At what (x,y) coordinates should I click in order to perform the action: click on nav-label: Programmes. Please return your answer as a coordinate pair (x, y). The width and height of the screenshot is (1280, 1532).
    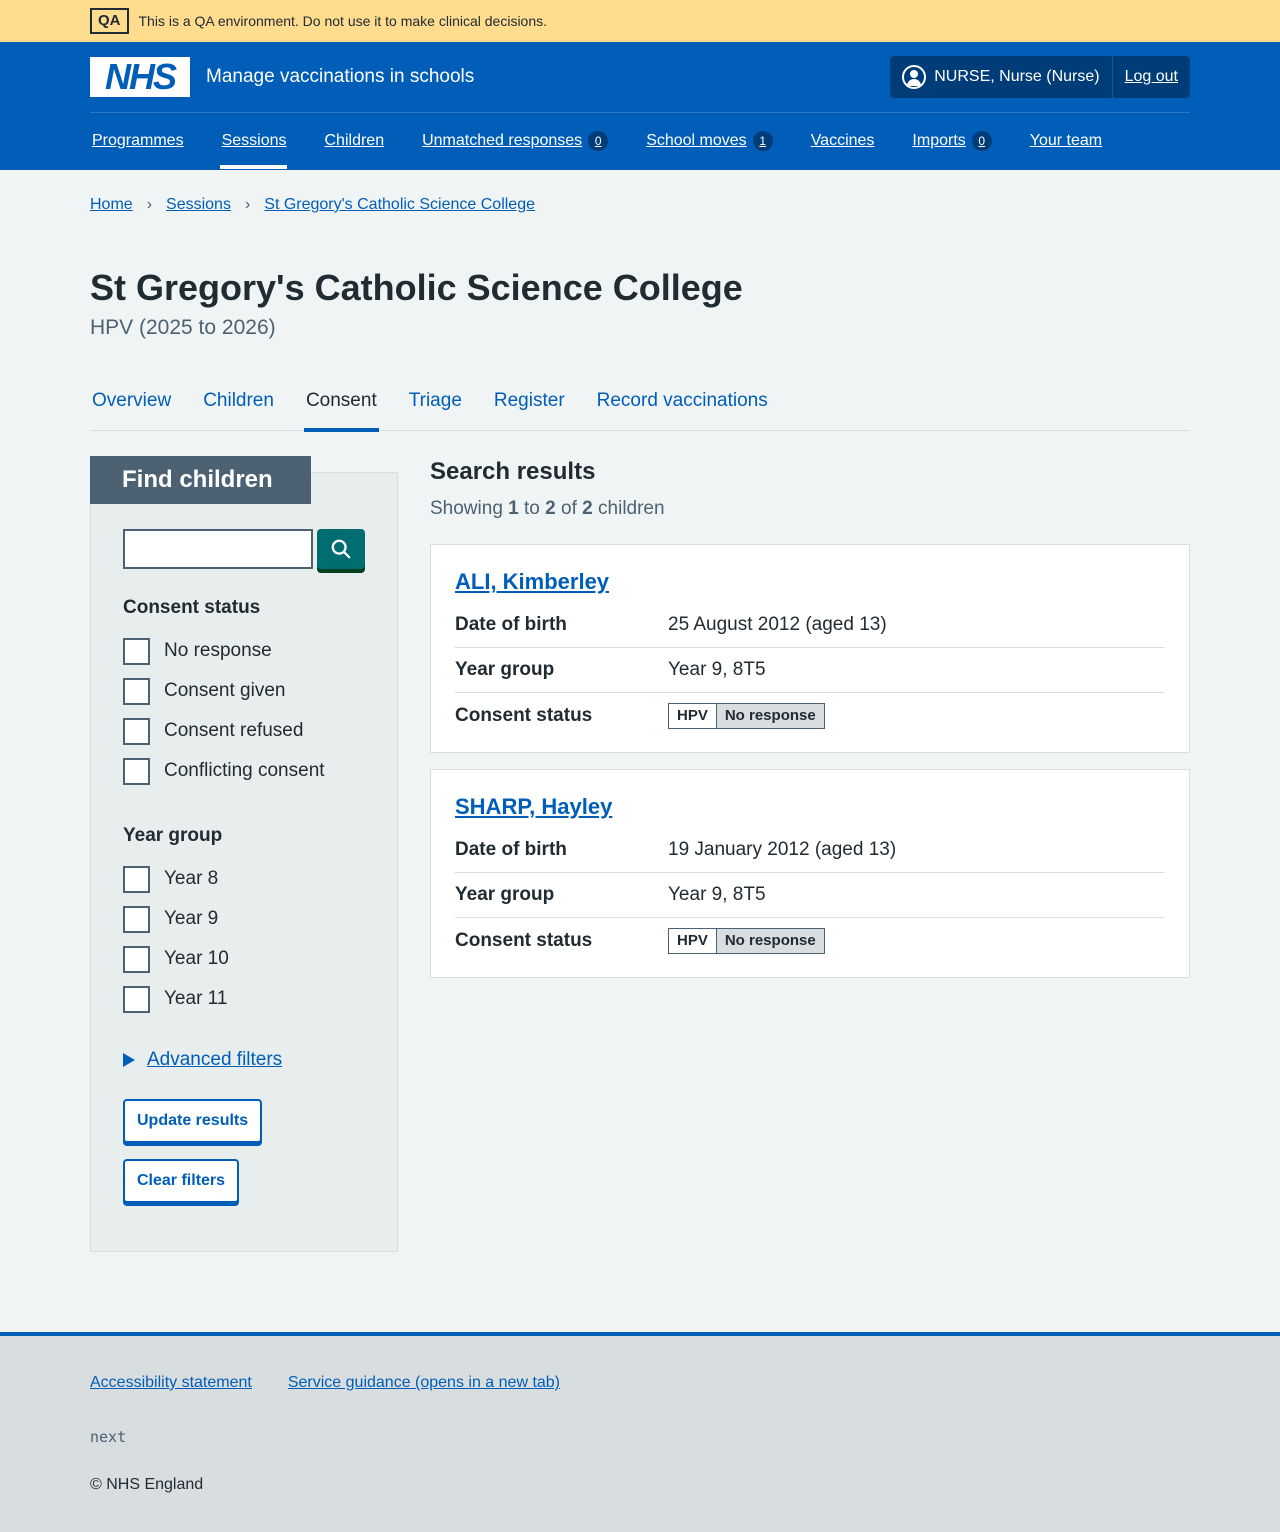
    Looking at the image, I should click on (138, 140).